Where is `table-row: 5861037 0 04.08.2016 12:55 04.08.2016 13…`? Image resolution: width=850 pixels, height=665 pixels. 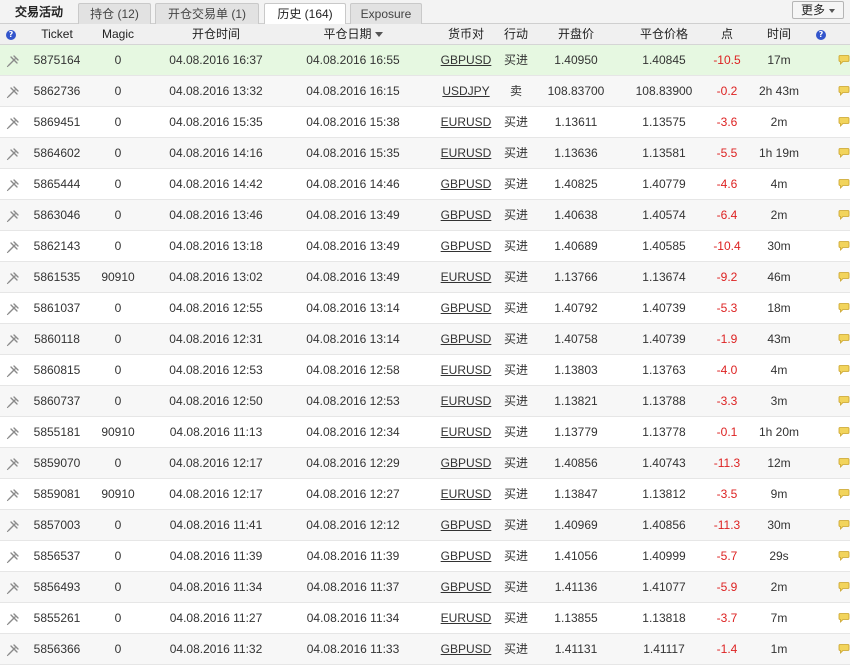 table-row: 5861037 0 04.08.2016 12:55 04.08.2016 13… is located at coordinates (425, 308).